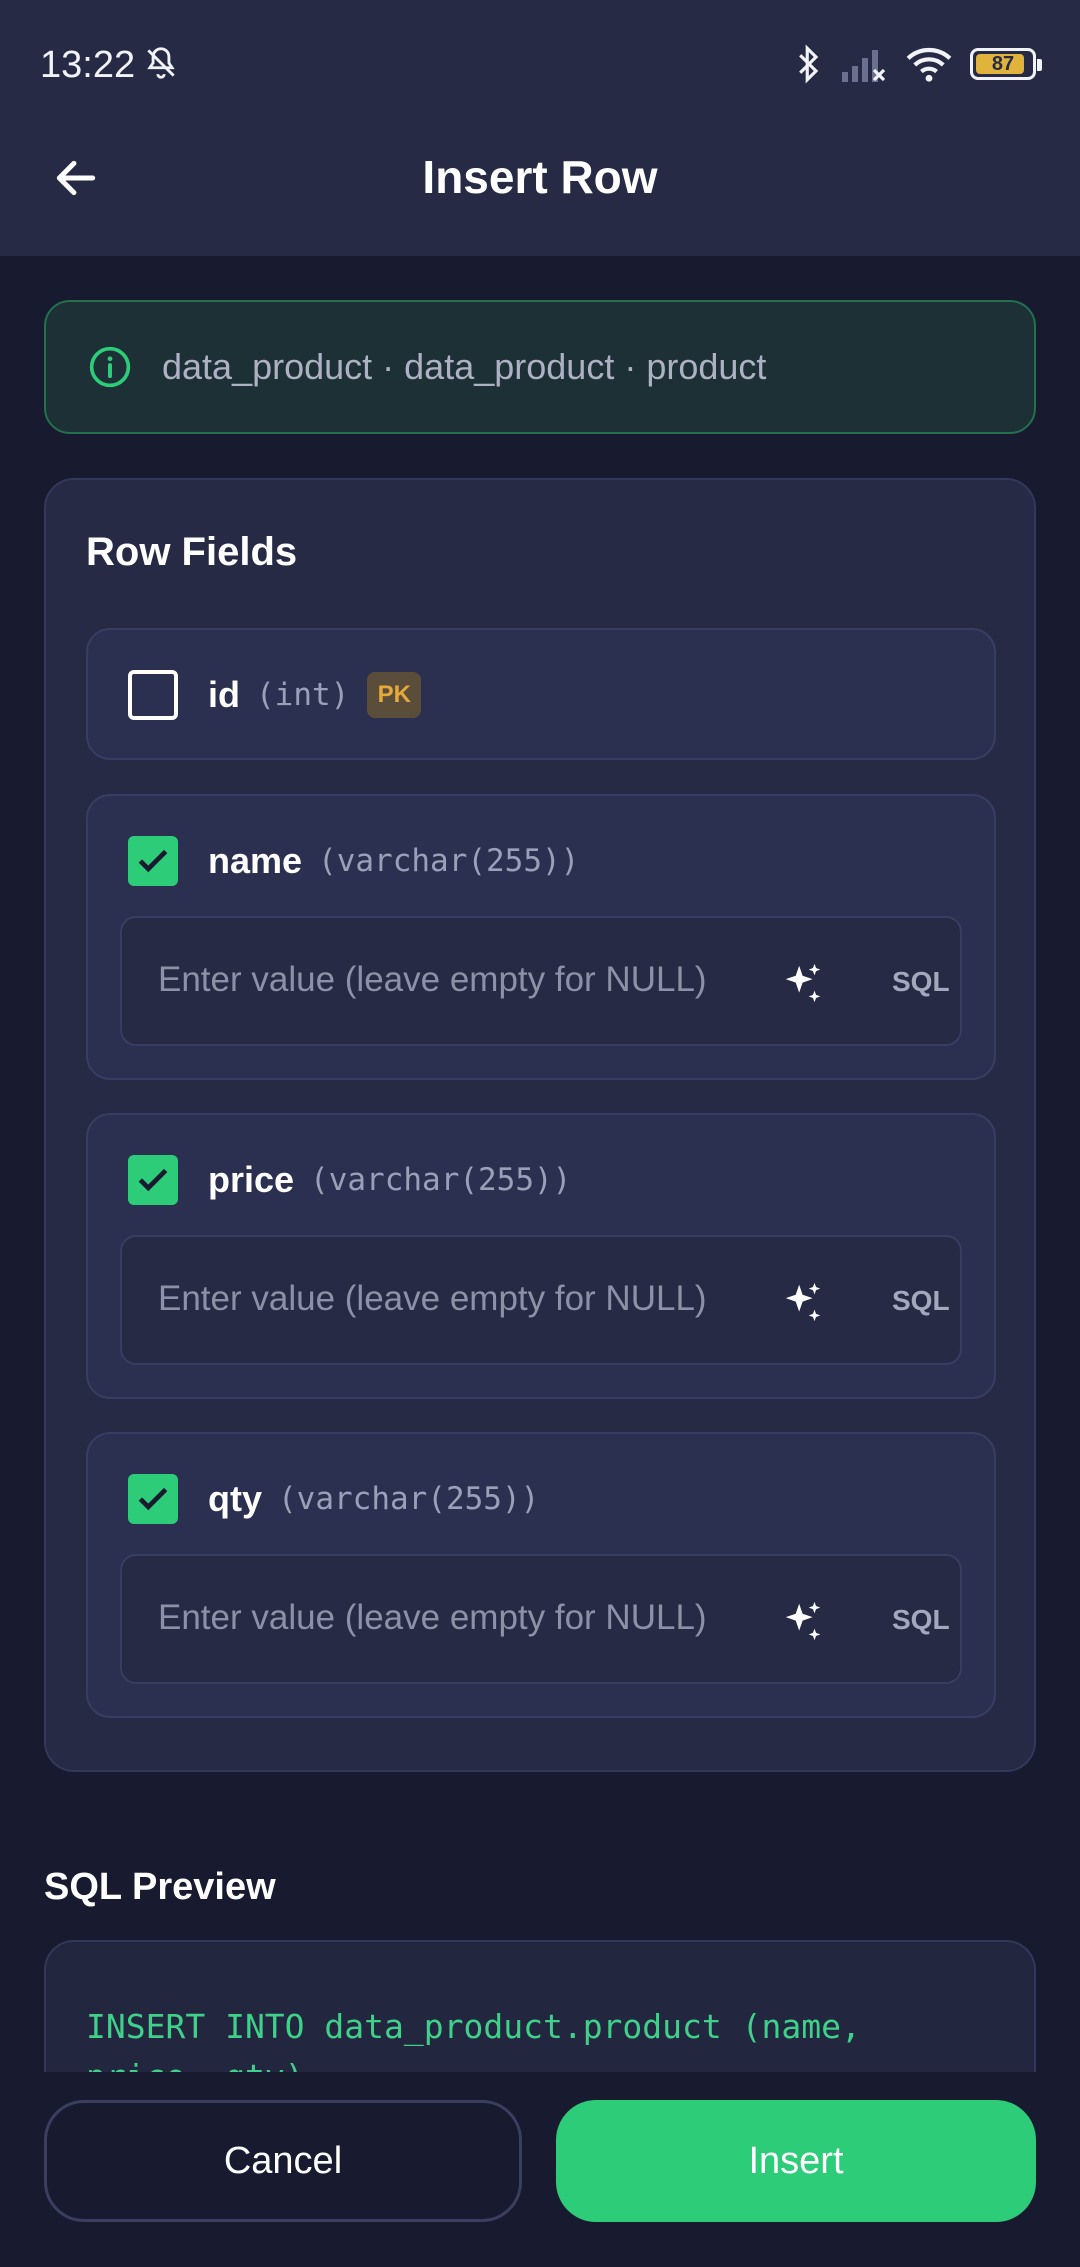  I want to click on status-bar: 13:22 87, so click(540, 65).